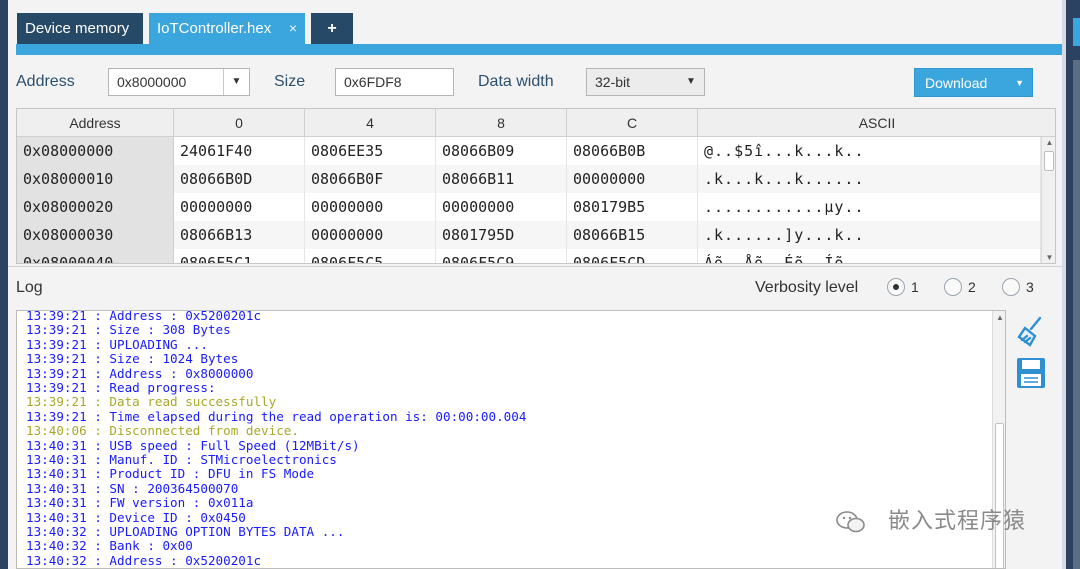 Image resolution: width=1080 pixels, height=569 pixels. I want to click on add-tab-button: +, so click(332, 28).